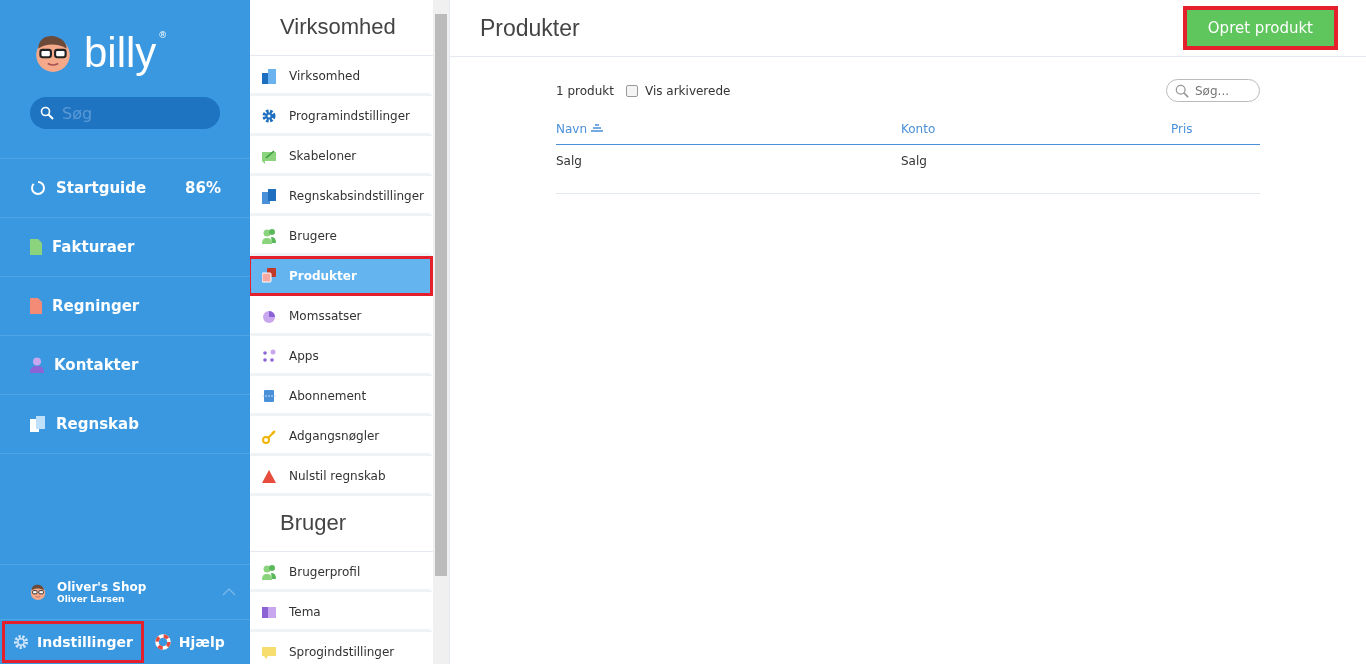 The width and height of the screenshot is (1366, 664). Describe the element at coordinates (597, 128) in the screenshot. I see `sort-icon` at that location.